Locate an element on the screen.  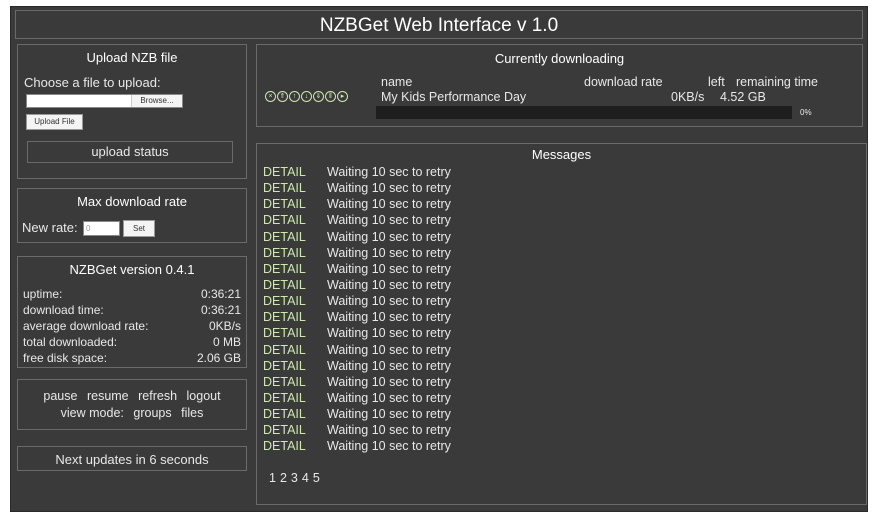
resume-icon: ▸ is located at coordinates (342, 96).